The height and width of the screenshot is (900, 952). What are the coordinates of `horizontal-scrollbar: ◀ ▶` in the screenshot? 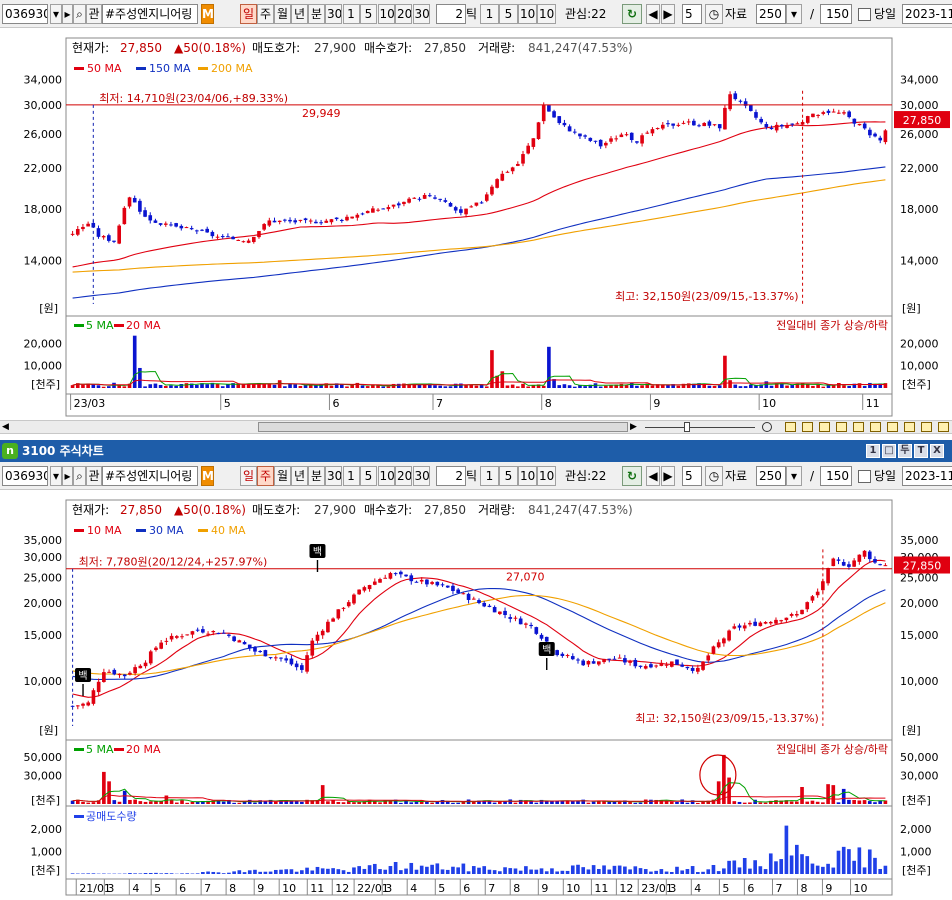 It's located at (476, 427).